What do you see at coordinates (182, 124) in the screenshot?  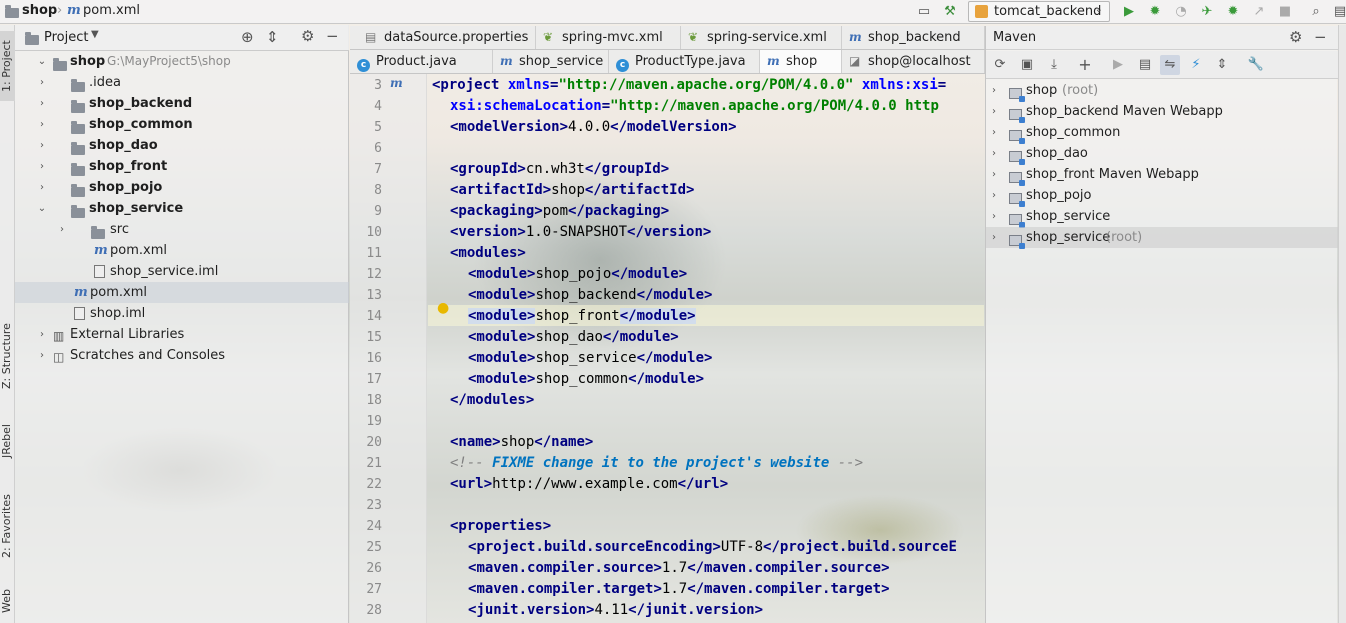 I see `tree-row-shop-common: › shop_common` at bounding box center [182, 124].